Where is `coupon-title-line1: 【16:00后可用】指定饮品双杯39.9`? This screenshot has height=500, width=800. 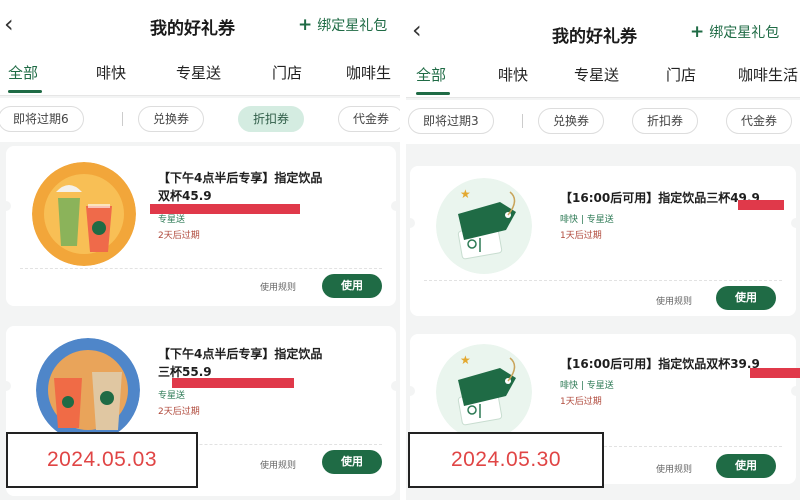
coupon-title-line1: 【16:00后可用】指定饮品双杯39.9 is located at coordinates (660, 364).